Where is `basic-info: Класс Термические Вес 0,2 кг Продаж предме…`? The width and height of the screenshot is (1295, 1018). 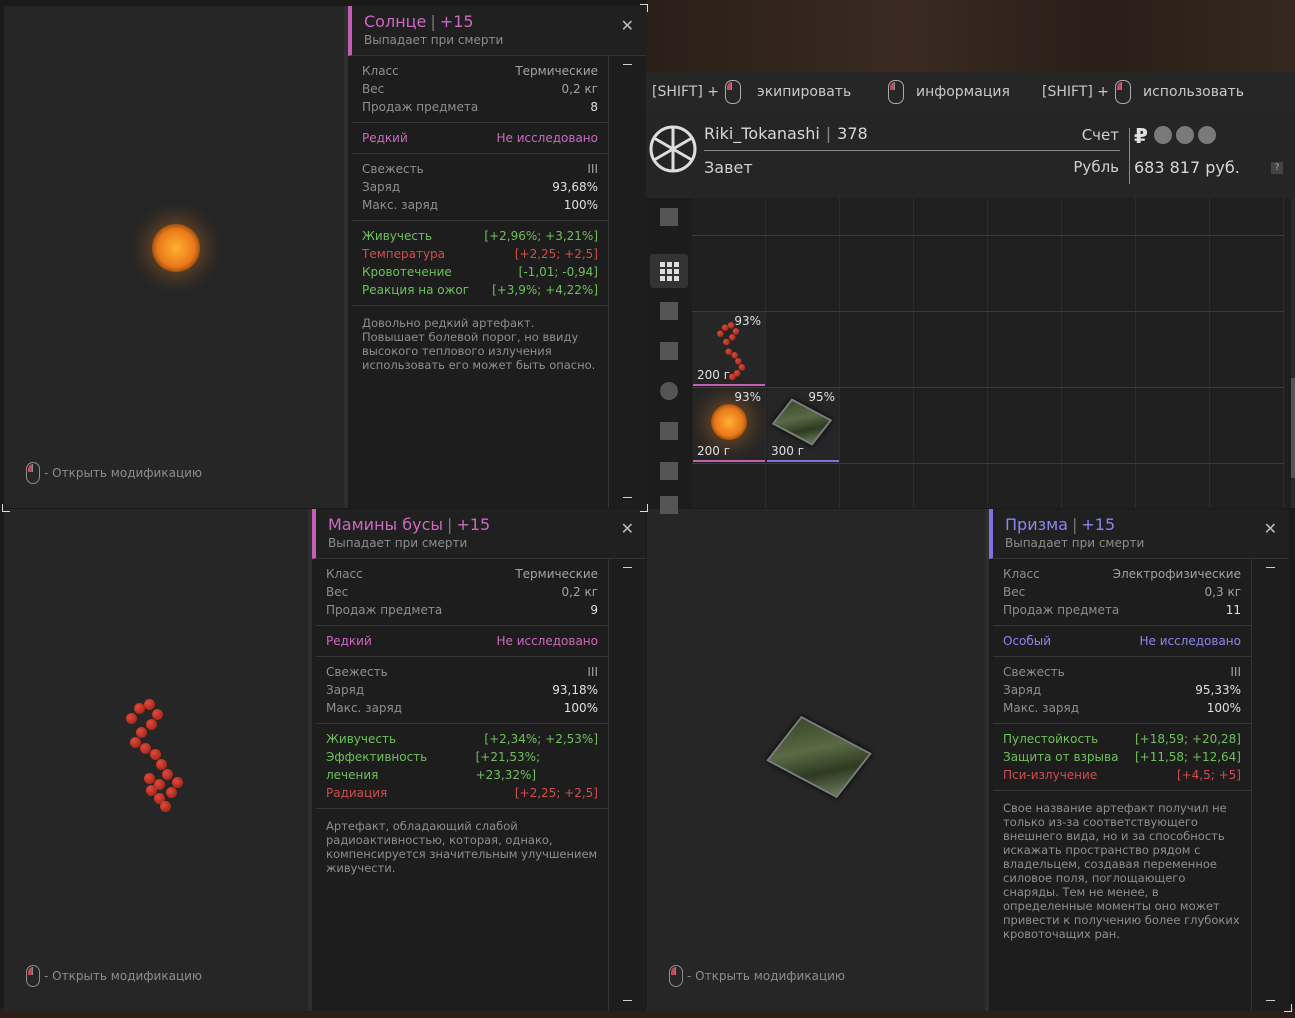 basic-info: Класс Термические Вес 0,2 кг Продаж предме… is located at coordinates (480, 89).